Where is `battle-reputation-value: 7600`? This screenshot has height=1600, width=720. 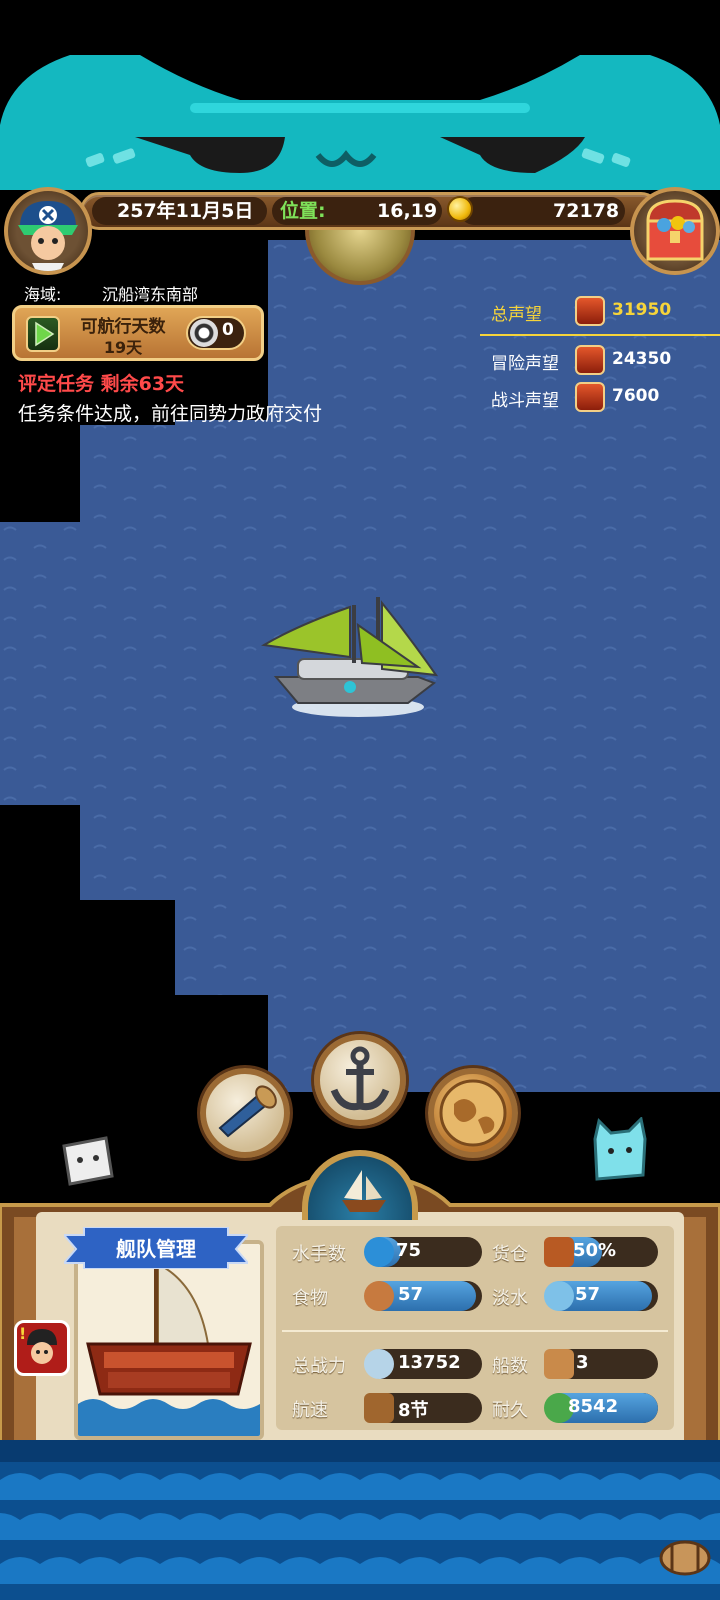
battle-reputation-value: 7600 is located at coordinates (636, 396).